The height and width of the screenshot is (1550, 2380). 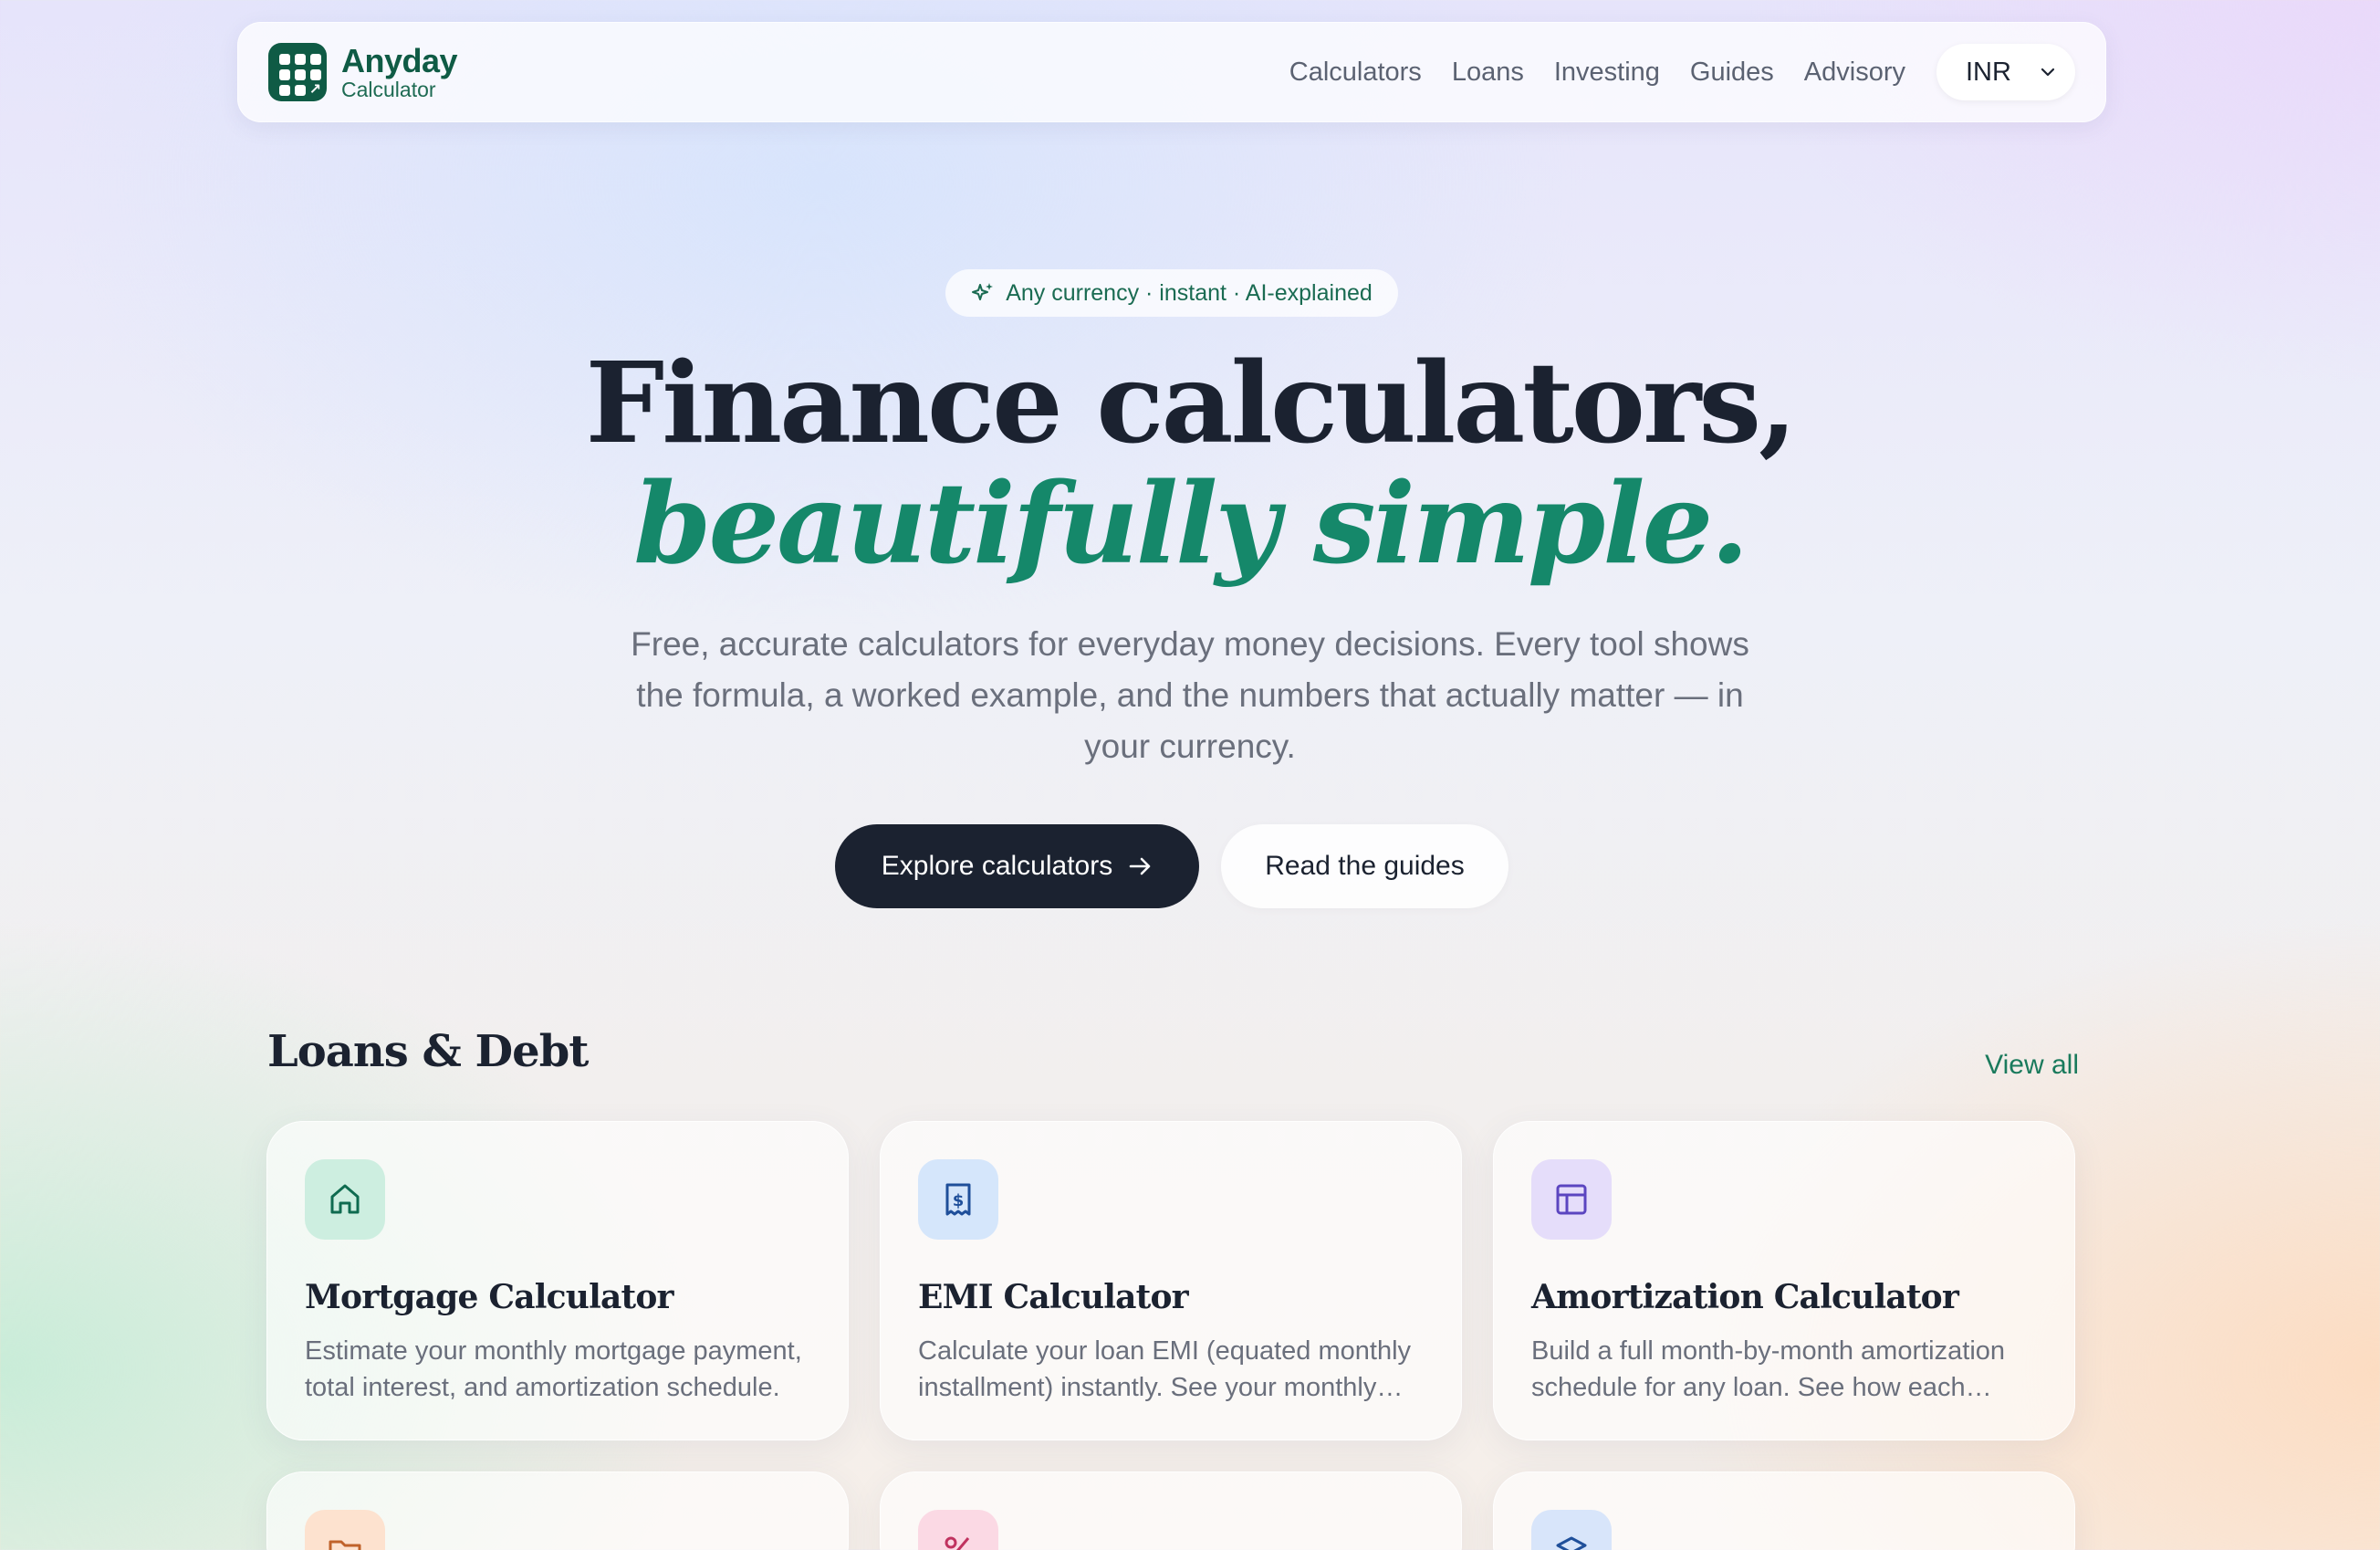 I want to click on section-title: Loans & Debt, so click(x=428, y=1052).